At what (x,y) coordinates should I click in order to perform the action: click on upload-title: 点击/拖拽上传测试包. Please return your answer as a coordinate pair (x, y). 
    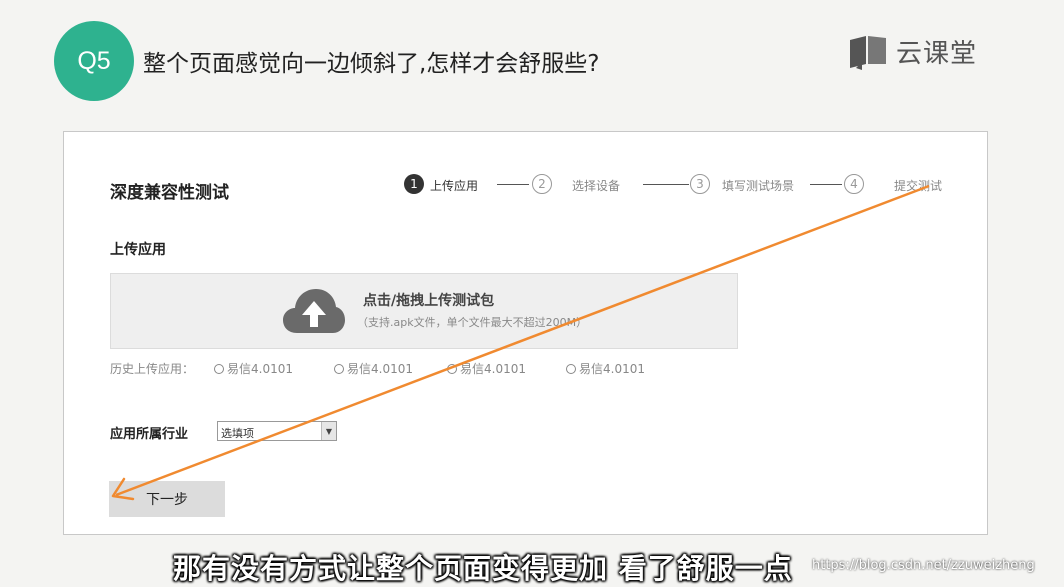
    Looking at the image, I should click on (429, 301).